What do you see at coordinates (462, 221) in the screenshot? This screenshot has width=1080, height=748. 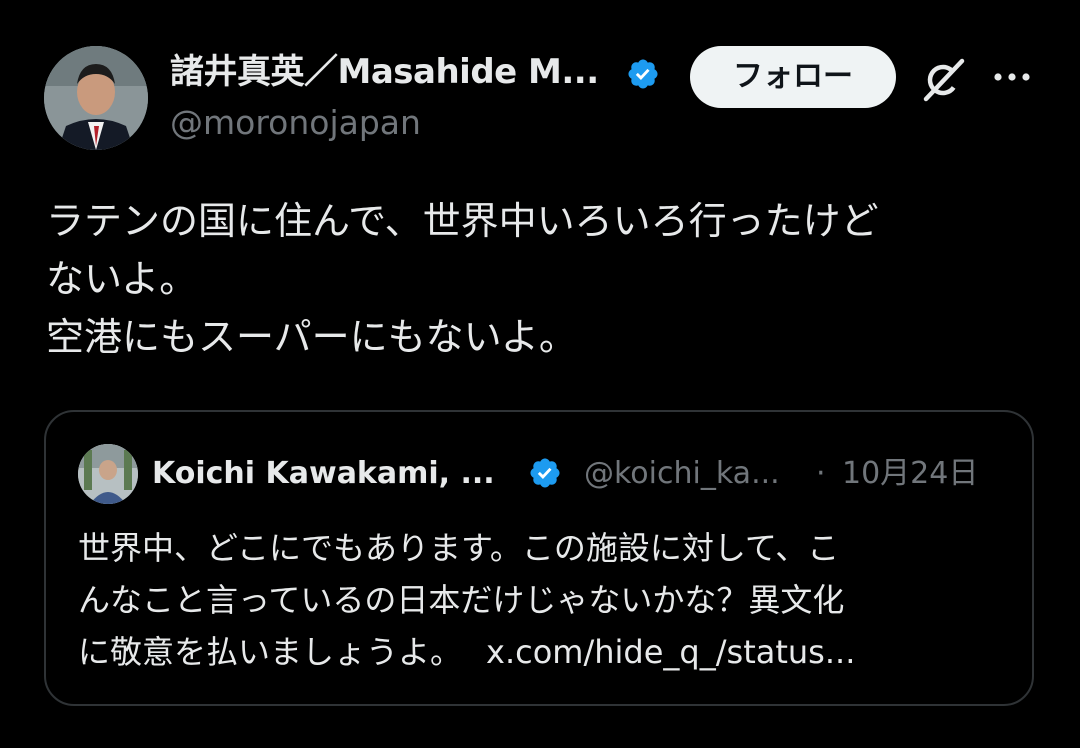 I see `post-text-line: ラテンの国に住んで、世界中いろいろ行ったけど` at bounding box center [462, 221].